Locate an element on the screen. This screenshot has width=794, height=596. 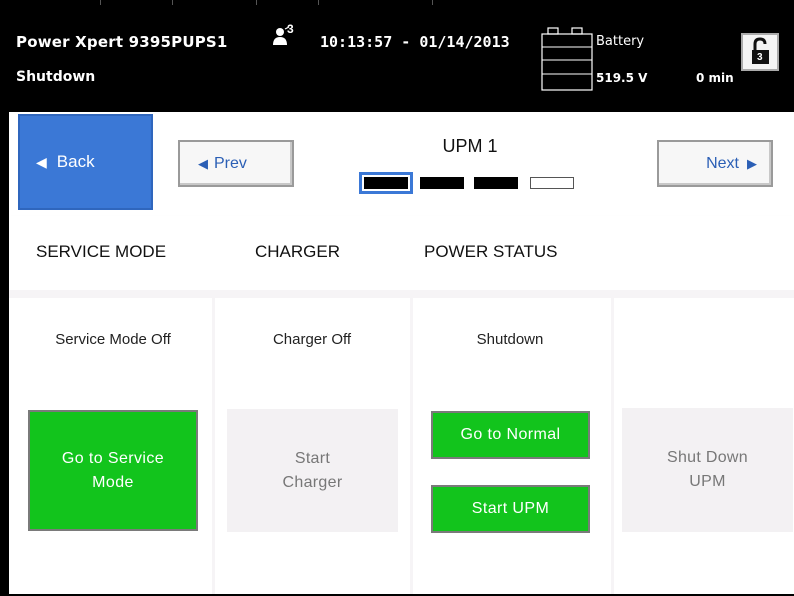
lock-level-number: 3 is located at coordinates (760, 57).